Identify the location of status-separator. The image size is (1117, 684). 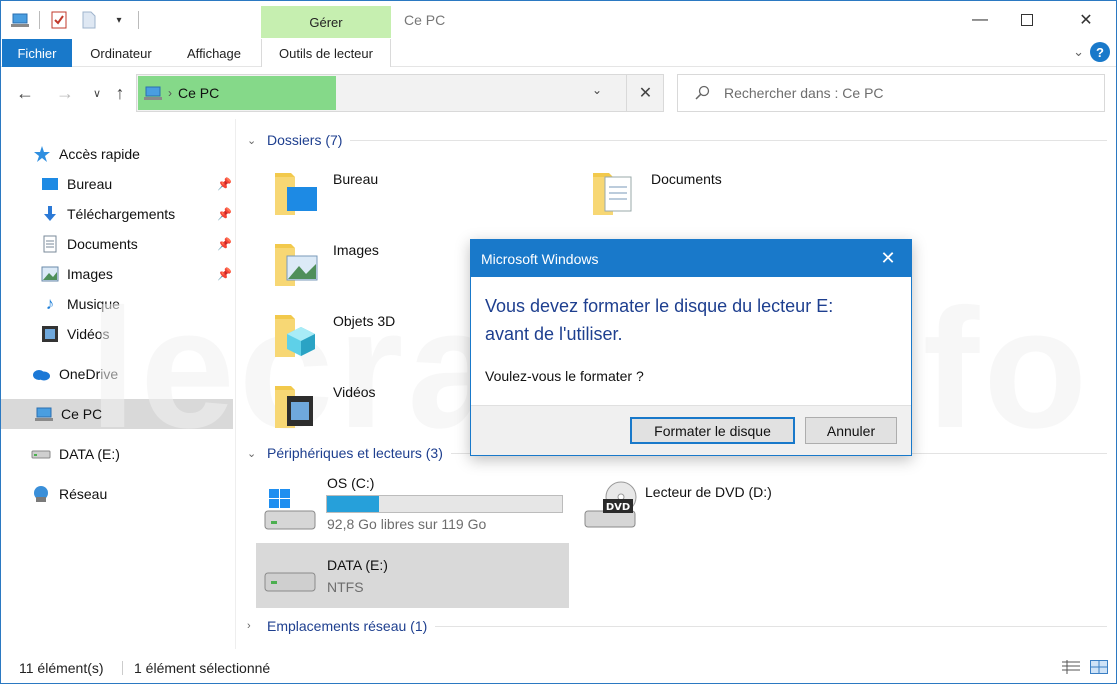
(122, 668).